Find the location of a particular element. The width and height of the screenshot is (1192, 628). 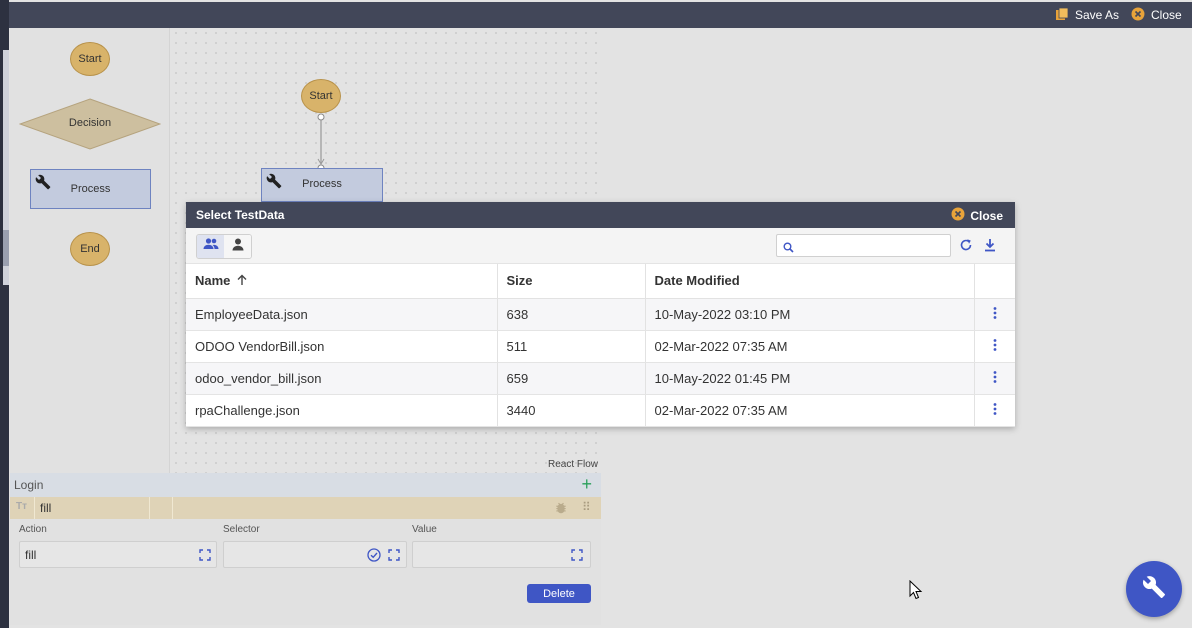

row-name: odoo_vendor_bill.json is located at coordinates (342, 378).